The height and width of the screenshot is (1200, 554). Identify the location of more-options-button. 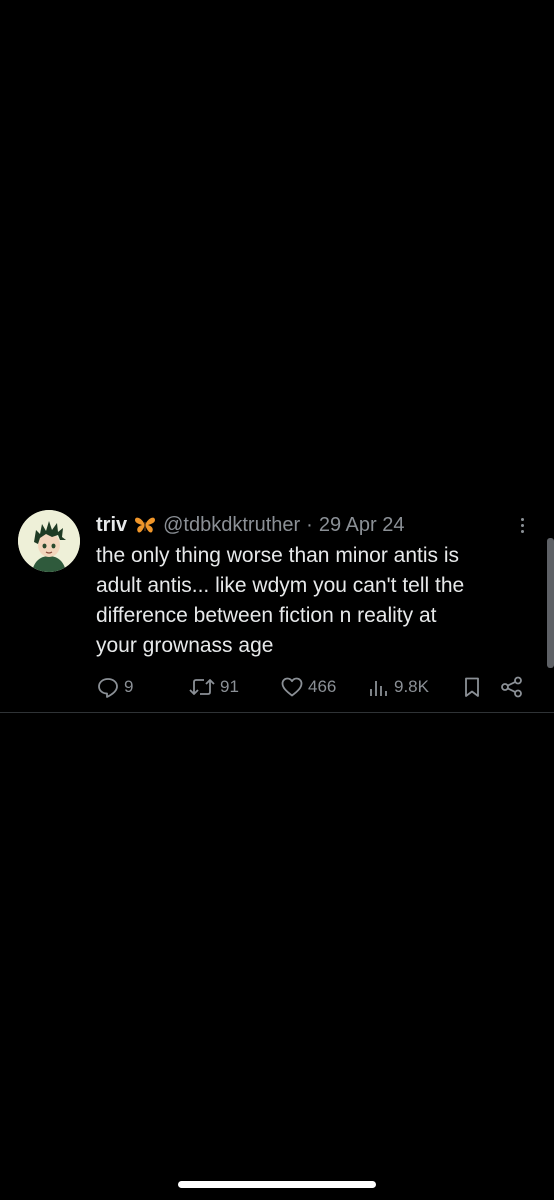
(522, 525).